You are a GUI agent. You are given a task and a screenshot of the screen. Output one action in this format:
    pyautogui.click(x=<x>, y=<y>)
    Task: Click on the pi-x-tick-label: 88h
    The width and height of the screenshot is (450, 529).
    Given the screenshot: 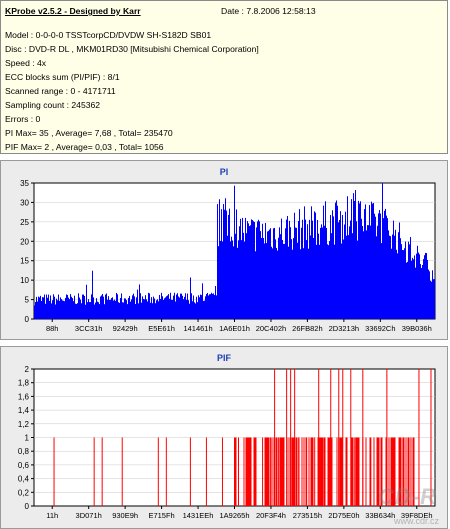 What is the action you would take?
    pyautogui.click(x=52, y=328)
    